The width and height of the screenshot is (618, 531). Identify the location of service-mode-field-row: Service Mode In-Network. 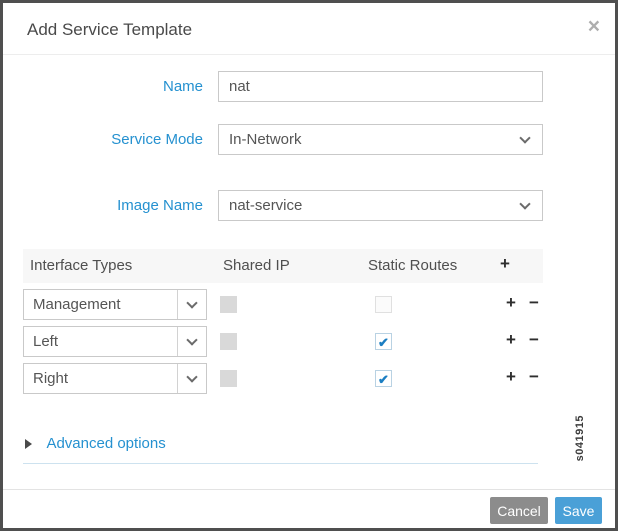
(283, 139).